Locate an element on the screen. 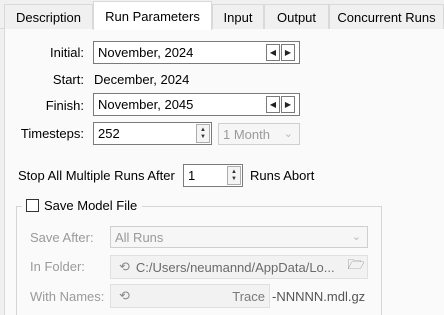 Image resolution: width=444 pixels, height=315 pixels. save-model-label: Save Model File is located at coordinates (91, 205).